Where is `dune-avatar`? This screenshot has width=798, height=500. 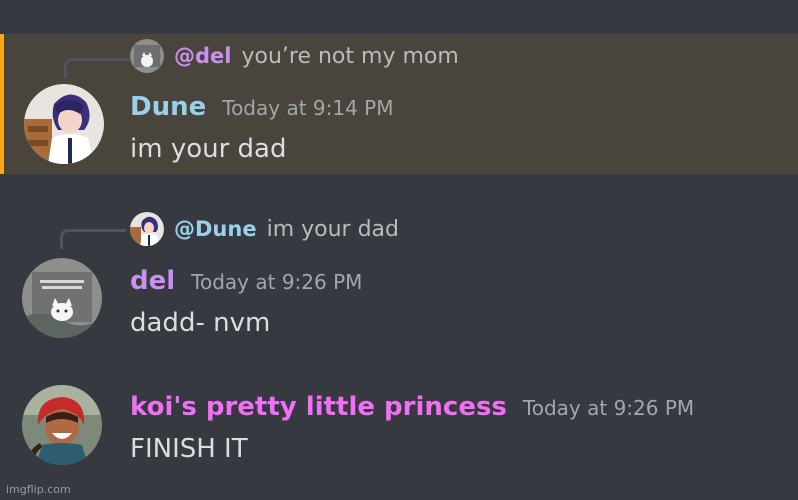
dune-avatar is located at coordinates (64, 124).